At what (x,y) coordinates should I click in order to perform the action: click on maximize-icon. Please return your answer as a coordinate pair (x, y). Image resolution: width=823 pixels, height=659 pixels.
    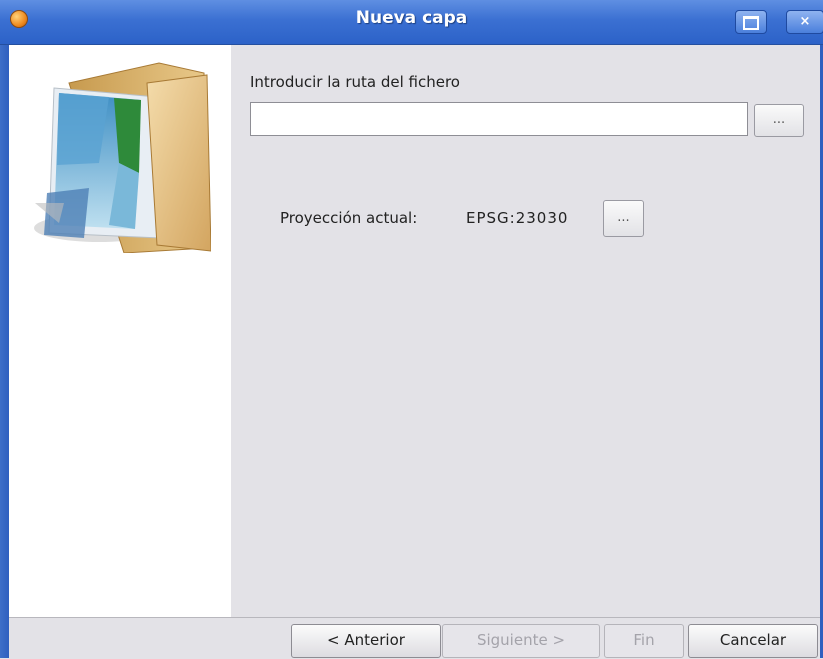
    Looking at the image, I should click on (751, 23).